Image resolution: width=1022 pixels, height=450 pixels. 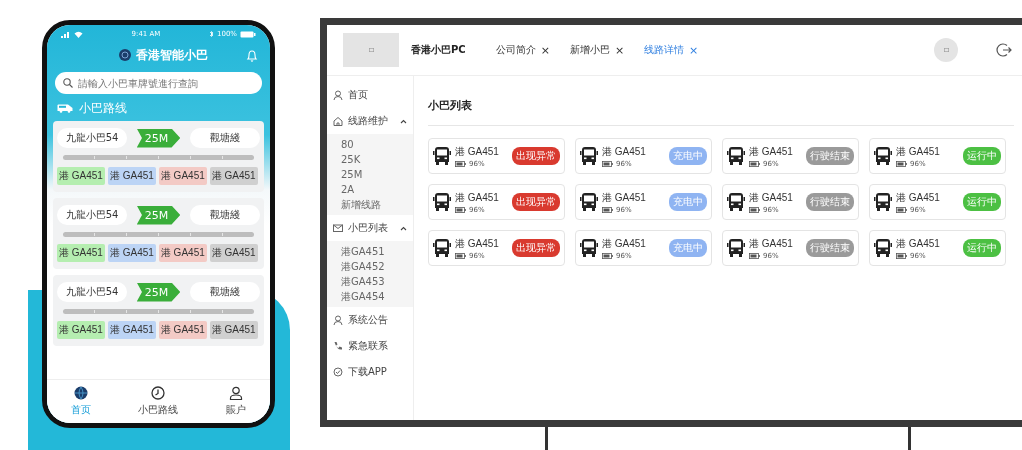 What do you see at coordinates (80, 393) in the screenshot?
I see `globe-icon` at bounding box center [80, 393].